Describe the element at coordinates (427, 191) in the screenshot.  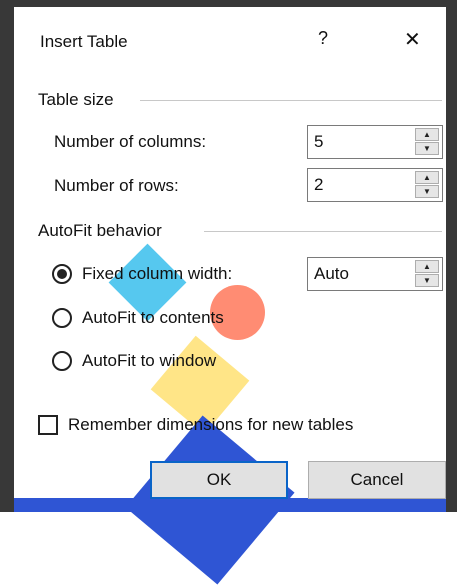
I see `rows-down-icon: ▼` at that location.